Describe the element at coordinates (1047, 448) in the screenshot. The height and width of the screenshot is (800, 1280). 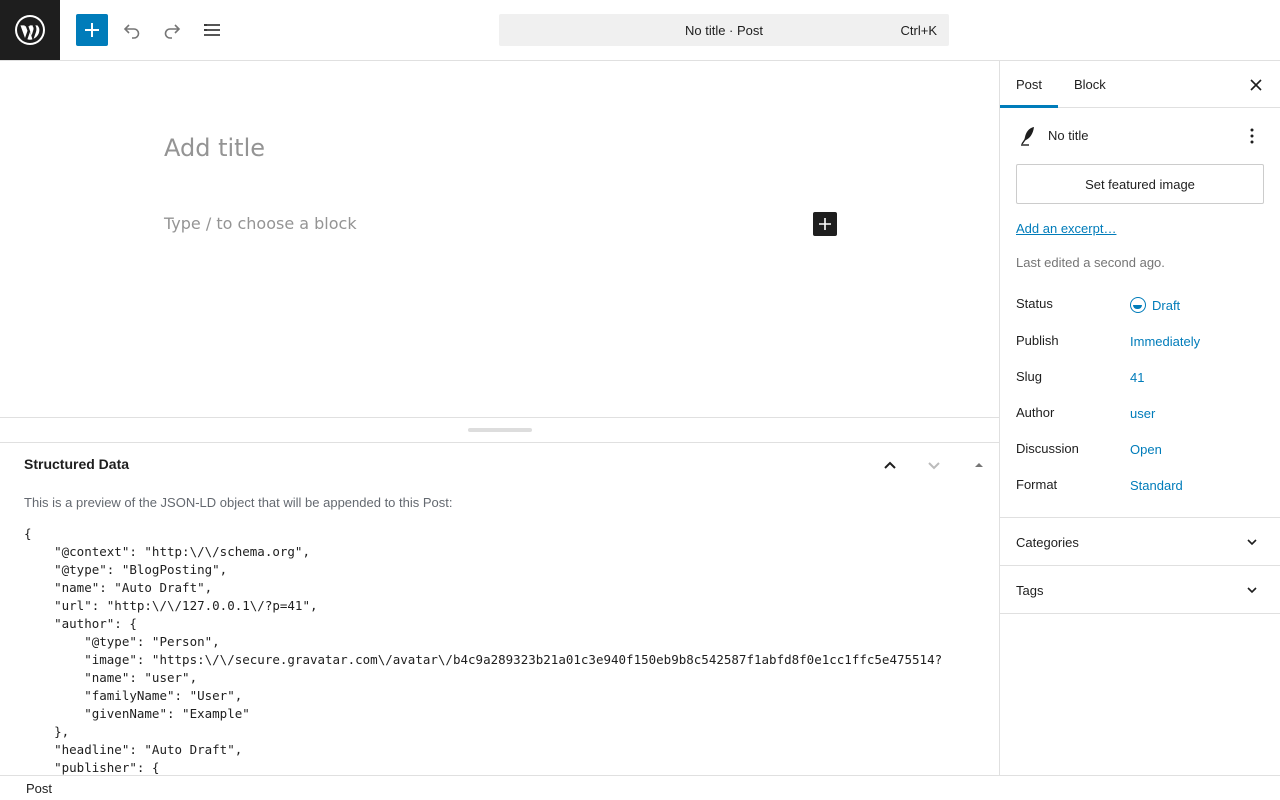
I see `discussion-label: Discussion` at that location.